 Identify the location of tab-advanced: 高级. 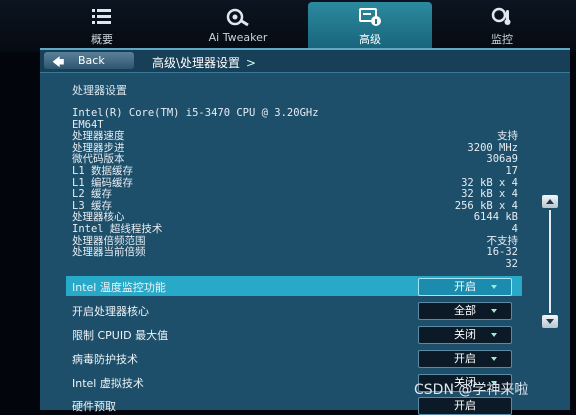
(370, 27).